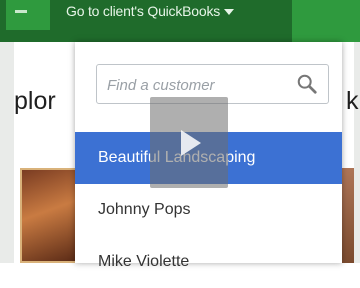 This screenshot has width=360, height=288. Describe the element at coordinates (144, 261) in the screenshot. I see `customer-option-label: Mike Violette` at that location.